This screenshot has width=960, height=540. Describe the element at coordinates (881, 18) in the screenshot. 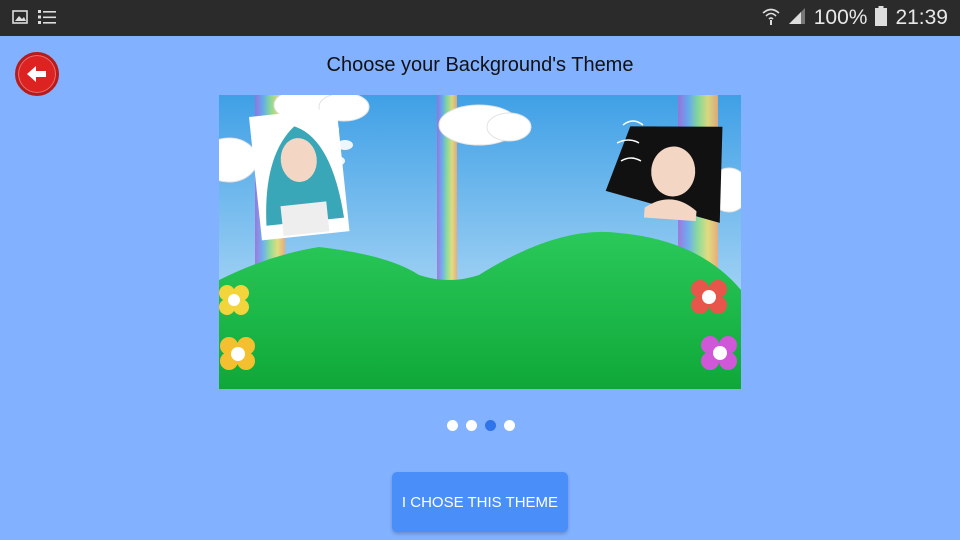

I see `battery-icon` at that location.